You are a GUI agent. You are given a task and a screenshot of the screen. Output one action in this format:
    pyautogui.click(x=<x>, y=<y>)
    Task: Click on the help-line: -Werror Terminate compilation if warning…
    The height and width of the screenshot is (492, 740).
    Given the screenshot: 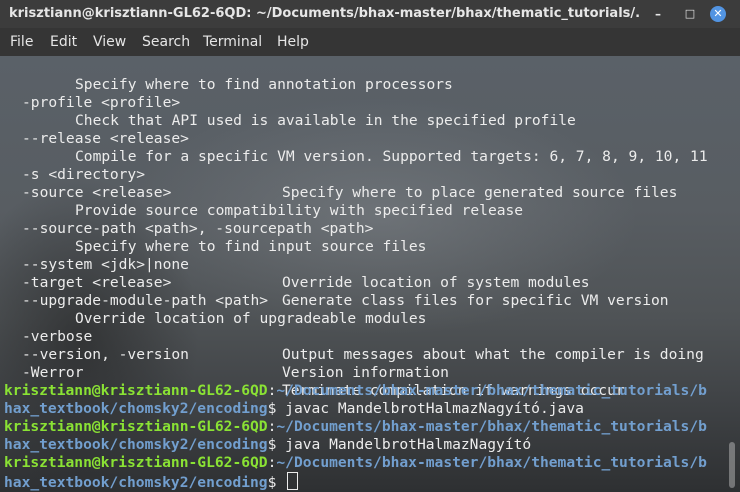 What is the action you would take?
    pyautogui.click(x=312, y=372)
    